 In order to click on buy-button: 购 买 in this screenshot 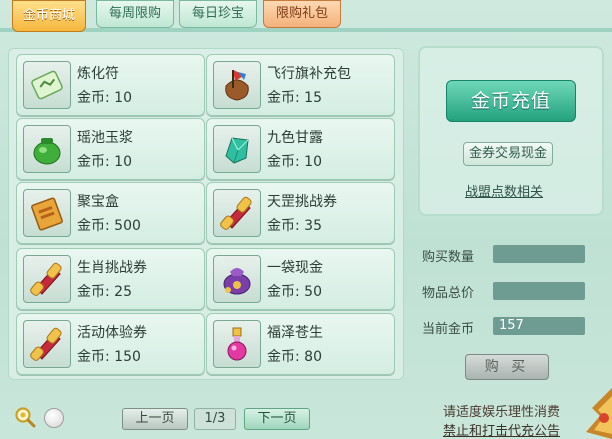, I will do `click(507, 367)`.